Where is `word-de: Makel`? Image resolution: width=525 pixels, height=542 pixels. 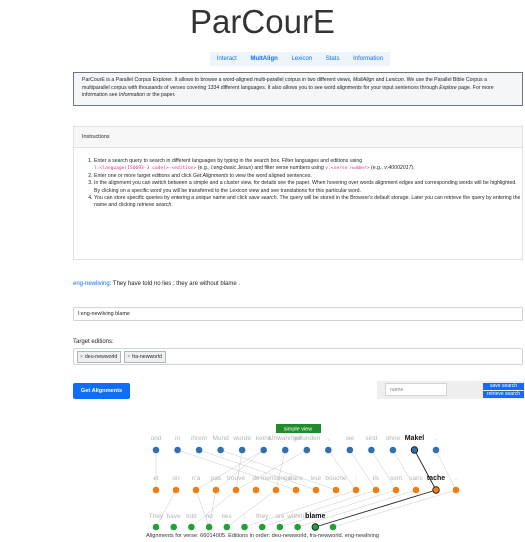 word-de: Makel is located at coordinates (415, 438).